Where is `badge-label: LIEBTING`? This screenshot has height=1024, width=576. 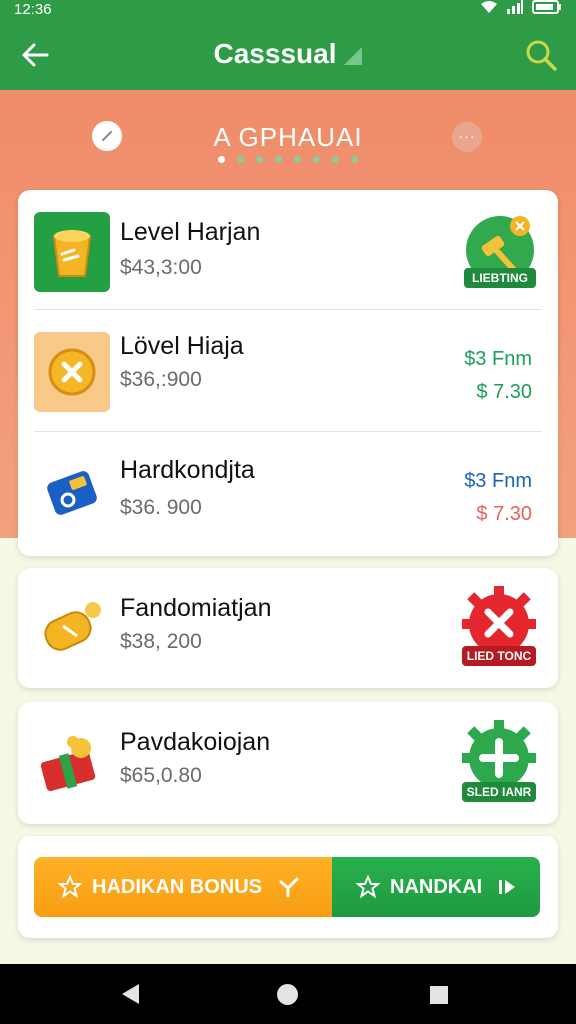
badge-label: LIEBTING is located at coordinates (500, 278).